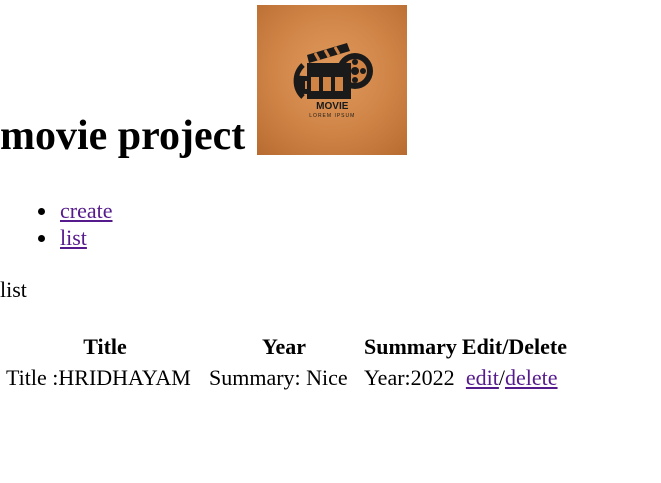 The image size is (661, 483). I want to click on nav-item-list: list, so click(75, 237).